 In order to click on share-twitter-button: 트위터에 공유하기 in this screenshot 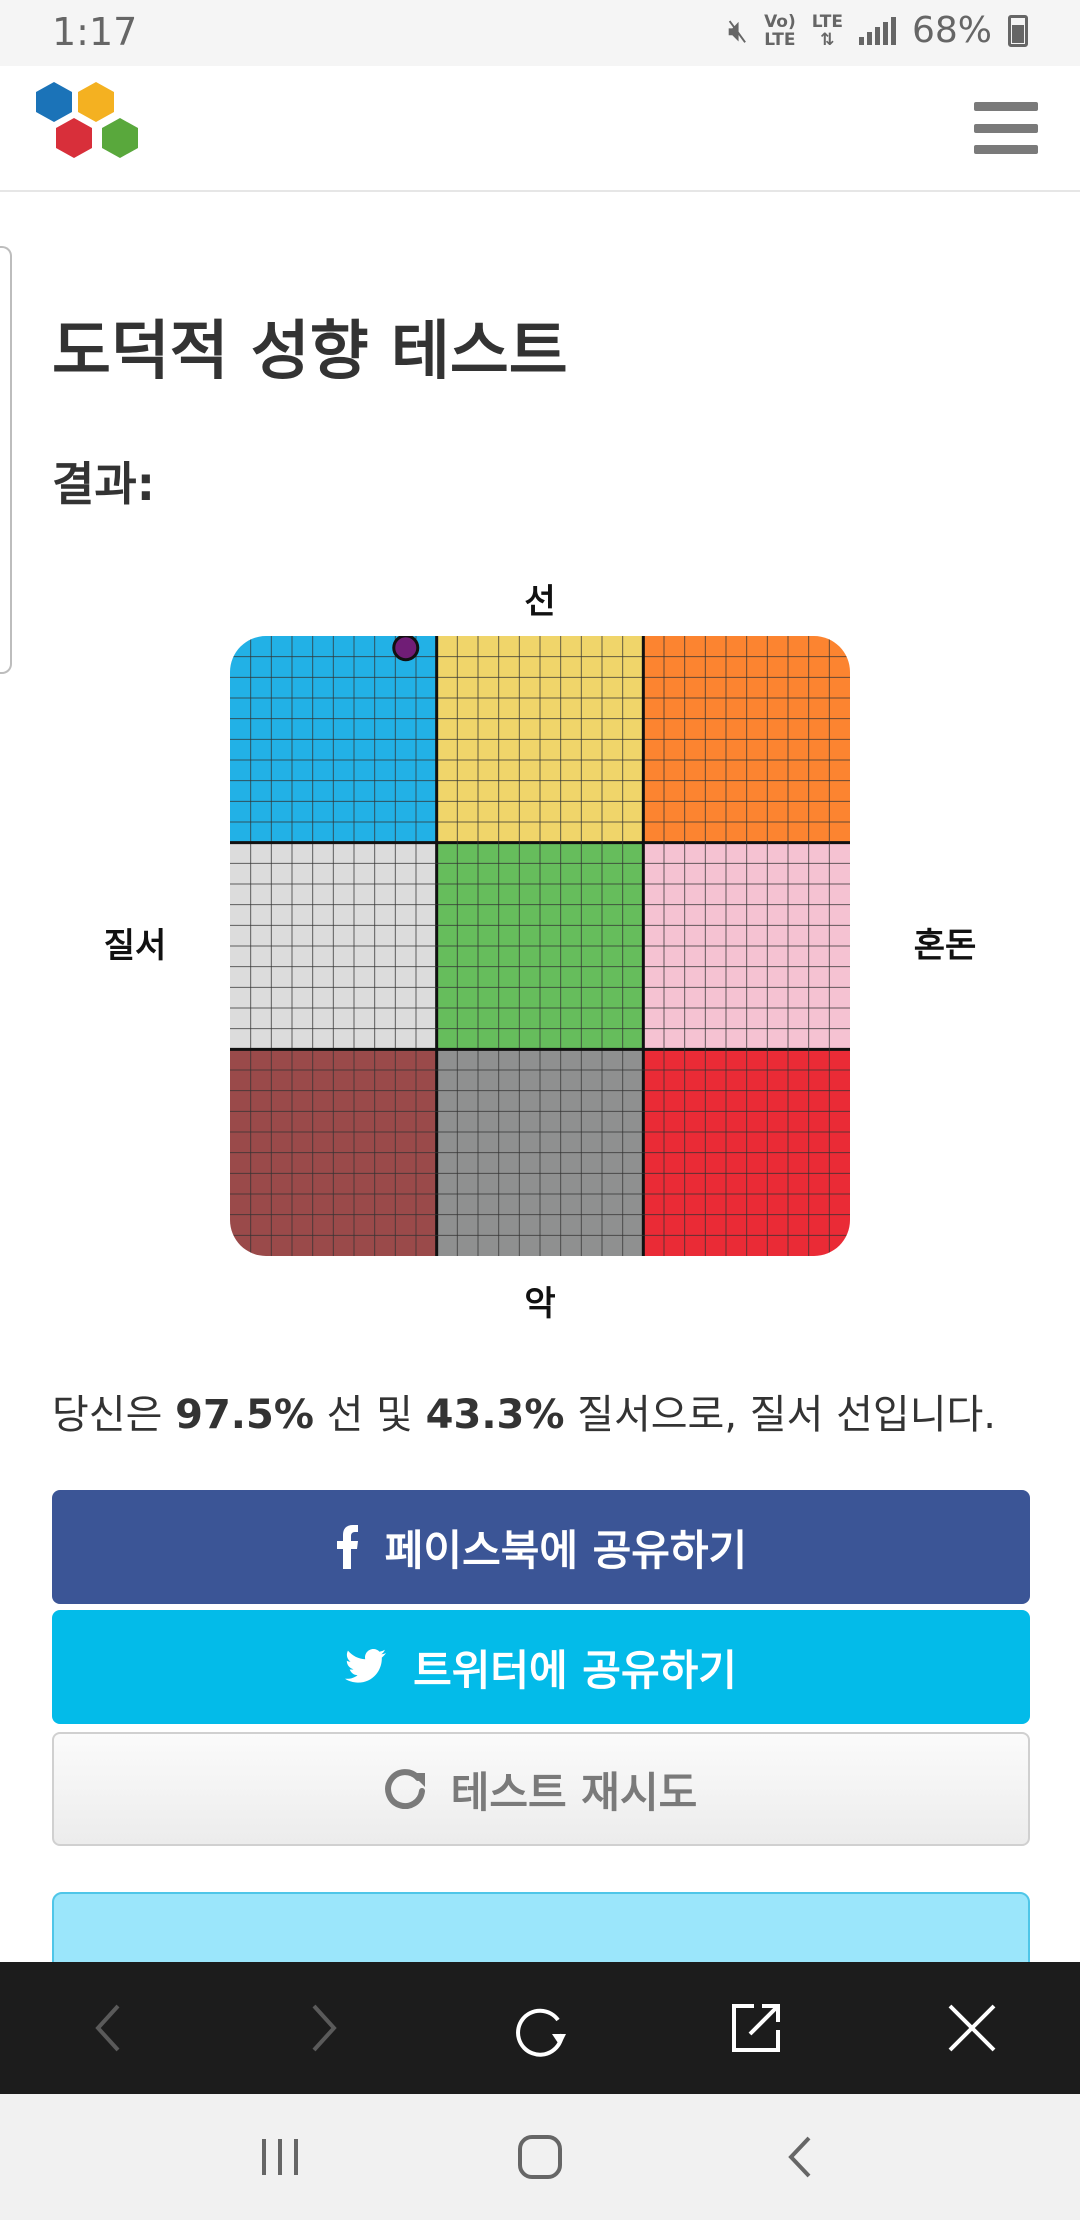, I will do `click(541, 1667)`.